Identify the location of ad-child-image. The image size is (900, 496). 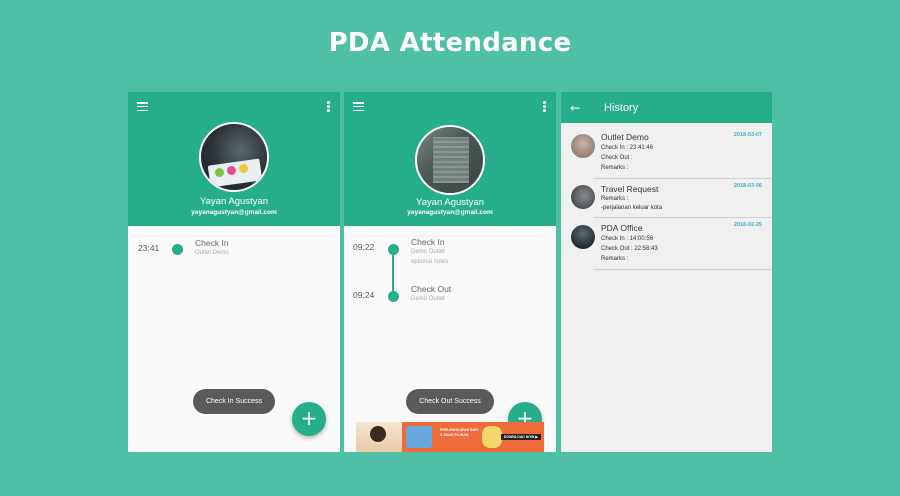
(379, 437).